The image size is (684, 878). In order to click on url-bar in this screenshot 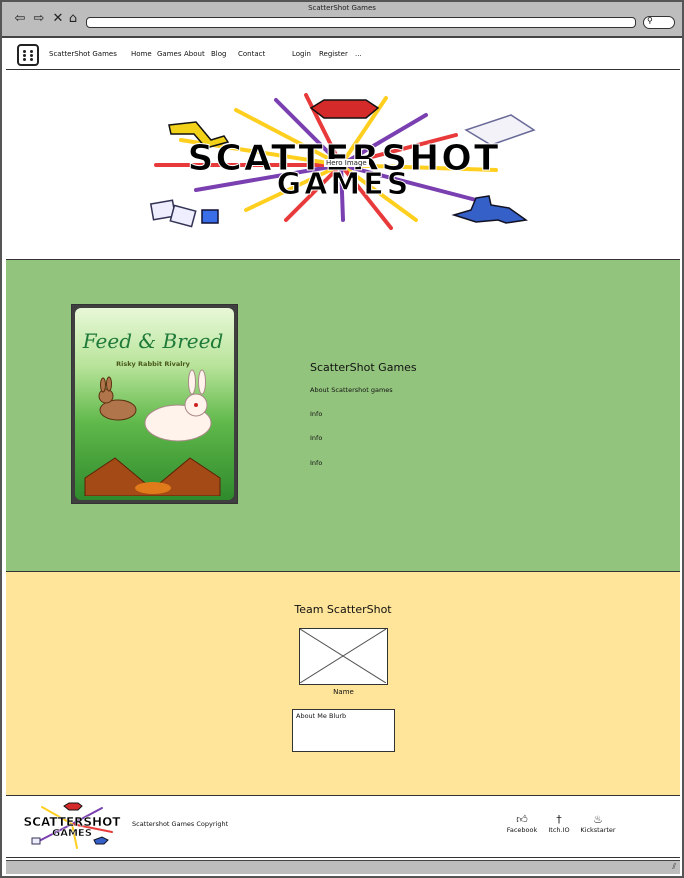, I will do `click(361, 22)`.